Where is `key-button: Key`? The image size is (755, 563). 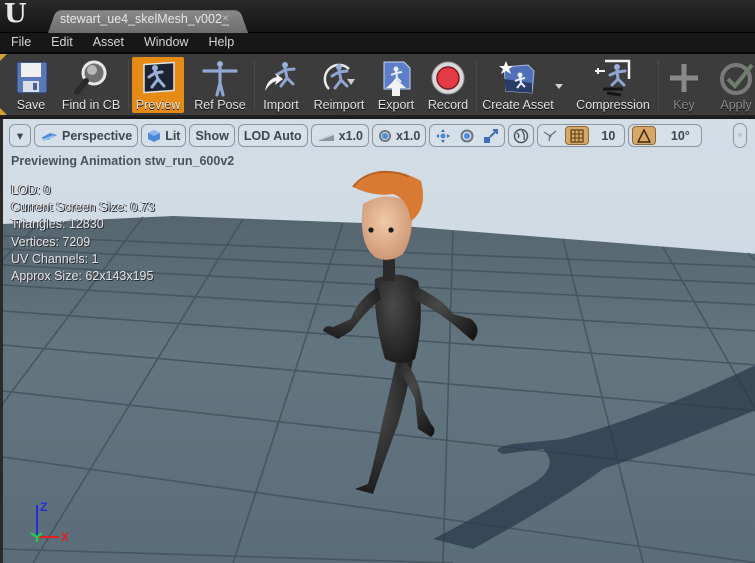
key-button: Key is located at coordinates (684, 85).